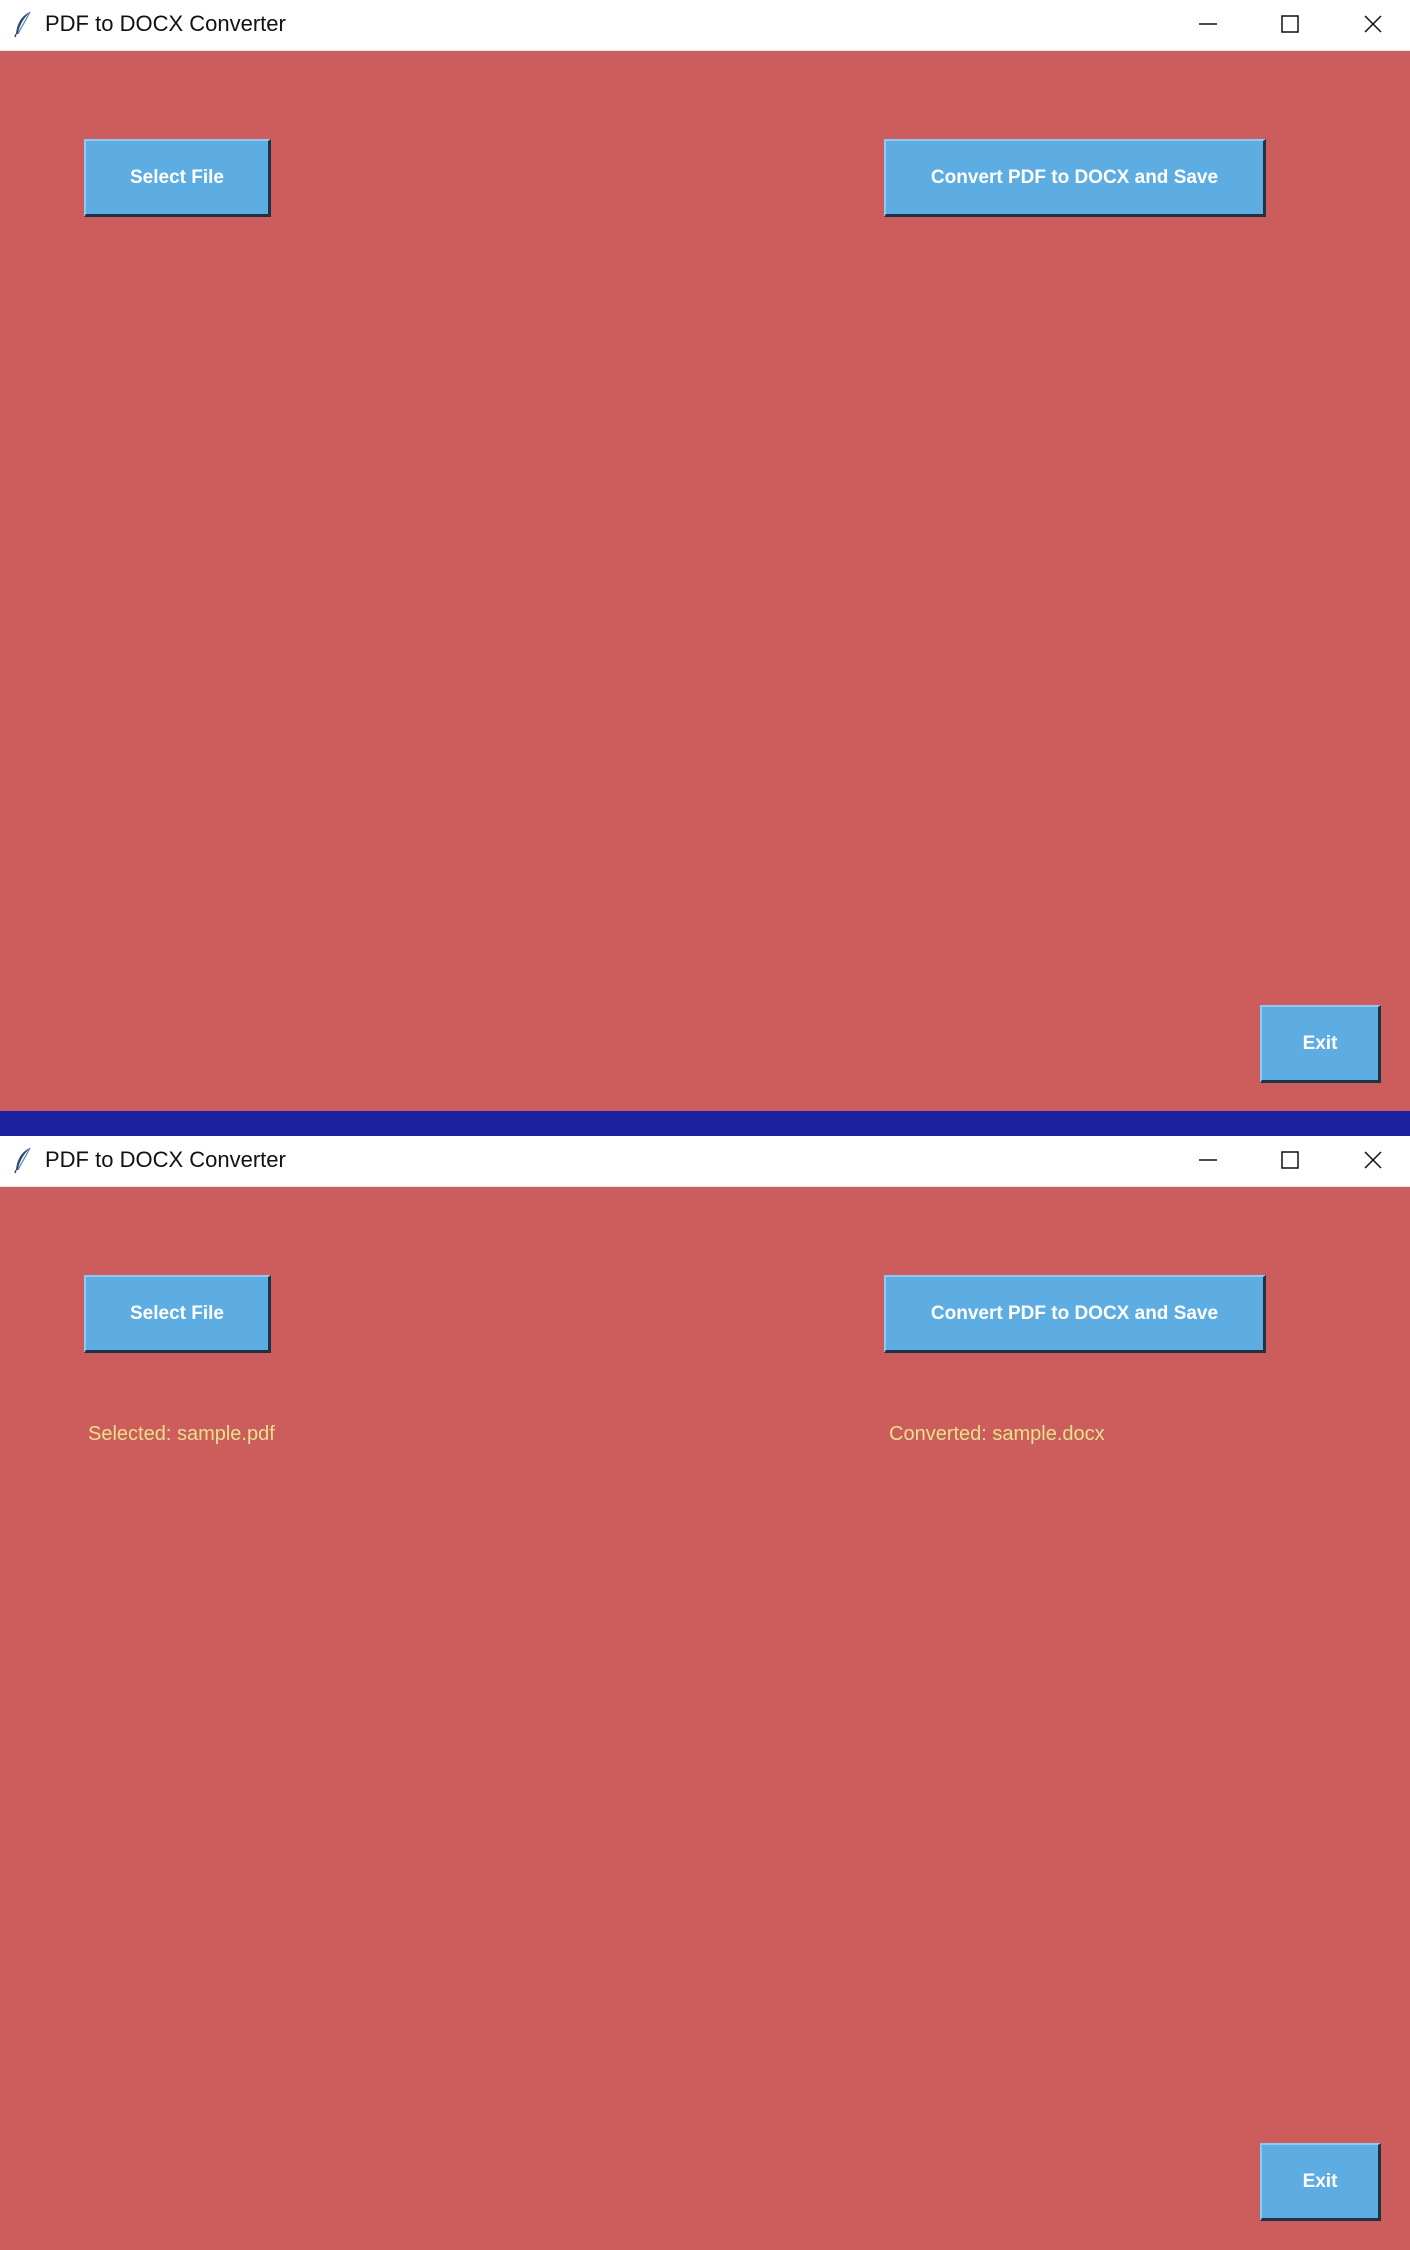  What do you see at coordinates (997, 1434) in the screenshot?
I see `converted-file-label: Converted: sample.docx` at bounding box center [997, 1434].